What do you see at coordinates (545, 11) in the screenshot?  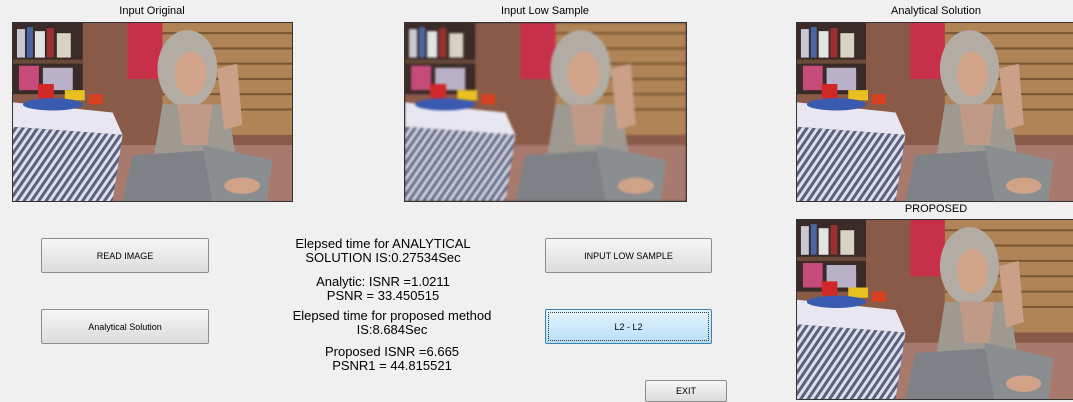 I see `input-low-sample-title: Input Low Sample` at bounding box center [545, 11].